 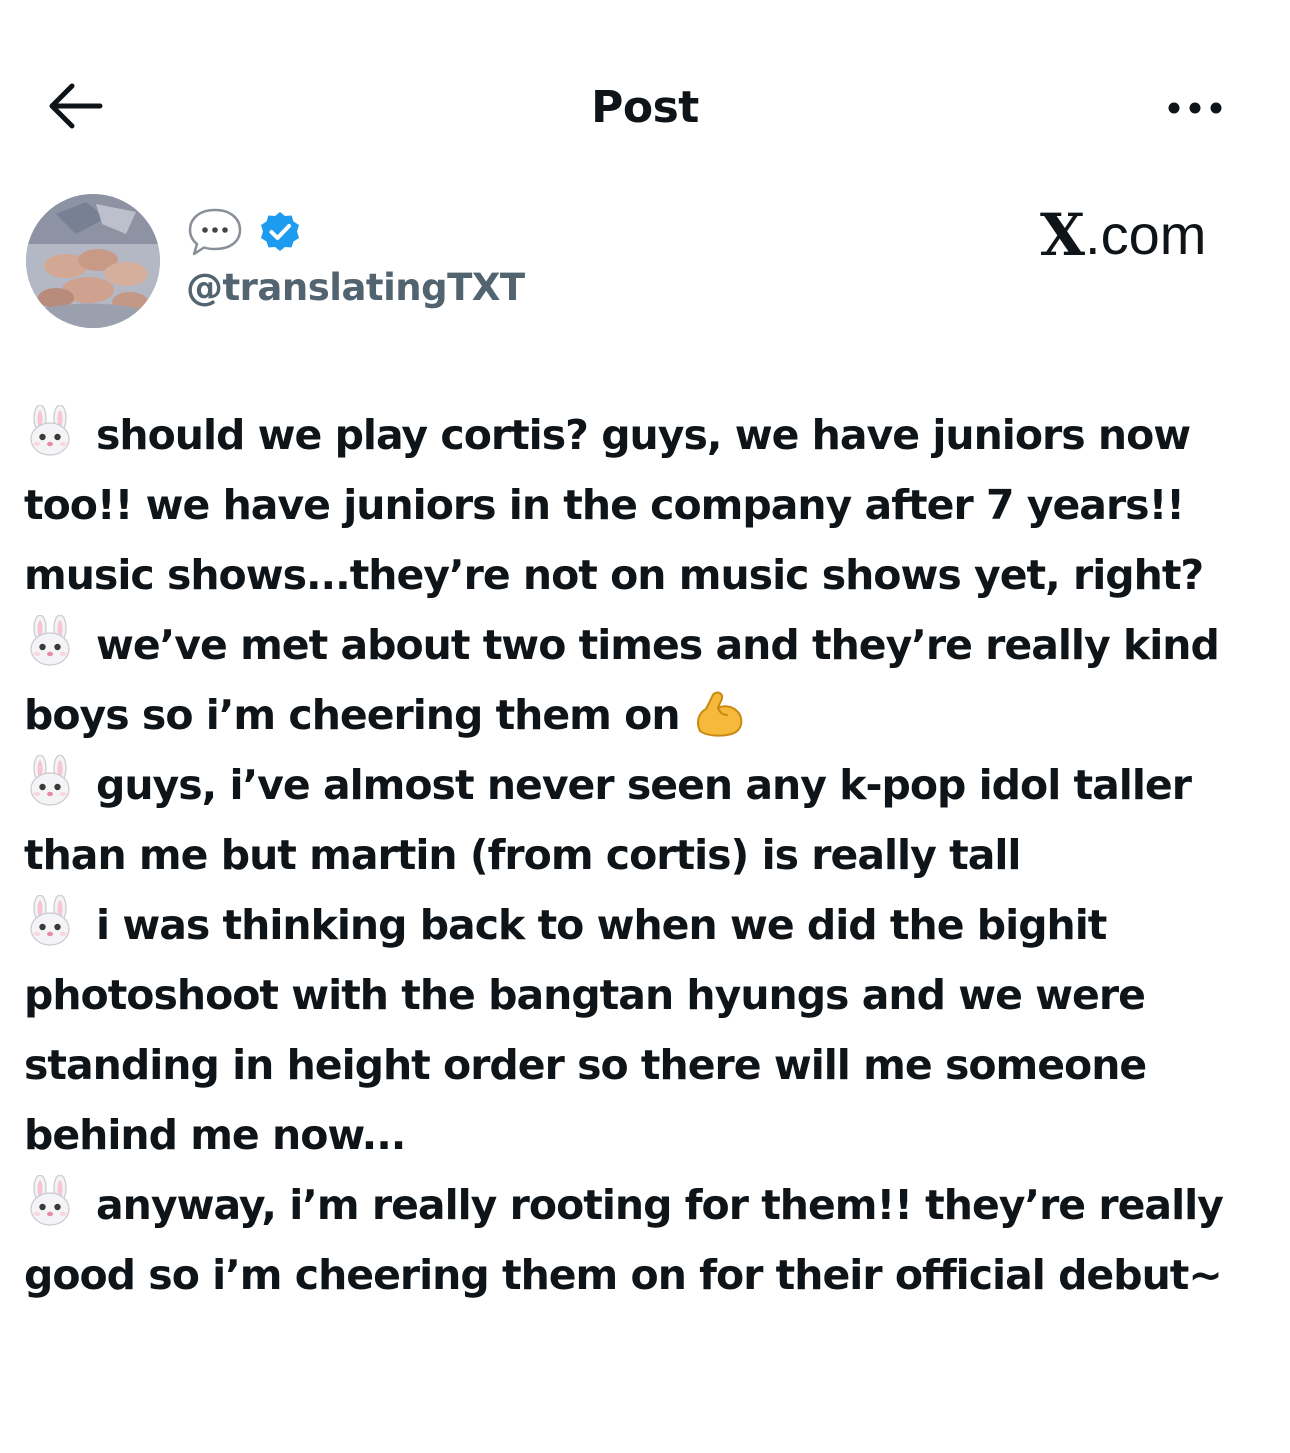 What do you see at coordinates (1146, 234) in the screenshot?
I see `site-domain: .com` at bounding box center [1146, 234].